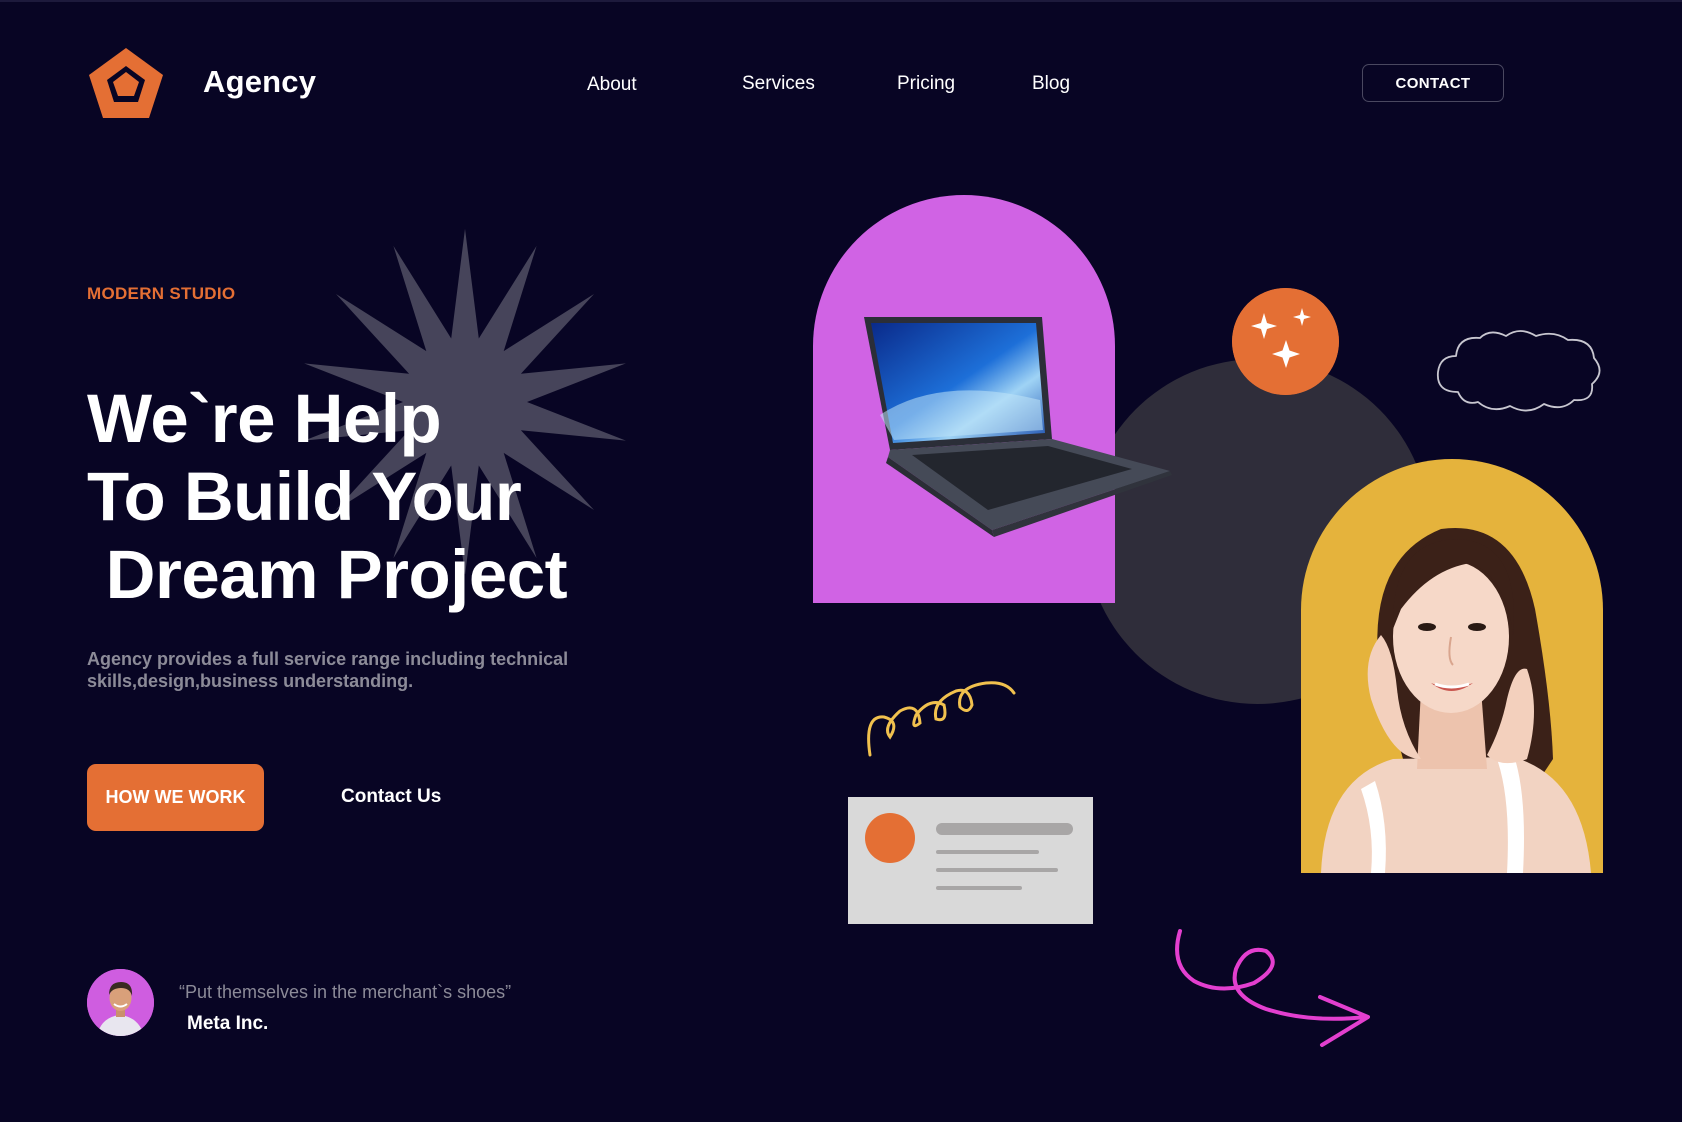 This screenshot has height=1122, width=1682. I want to click on cloud-doodle, so click(1518, 371).